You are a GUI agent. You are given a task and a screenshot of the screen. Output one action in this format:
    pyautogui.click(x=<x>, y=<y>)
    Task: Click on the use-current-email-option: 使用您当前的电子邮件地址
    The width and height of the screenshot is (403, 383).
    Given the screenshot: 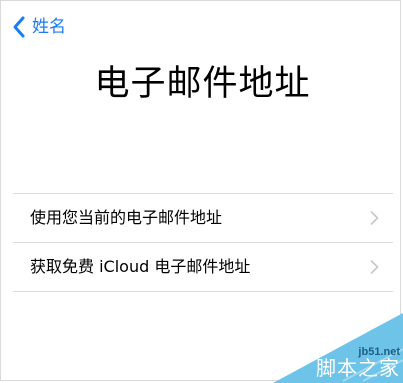 What is the action you would take?
    pyautogui.click(x=203, y=218)
    